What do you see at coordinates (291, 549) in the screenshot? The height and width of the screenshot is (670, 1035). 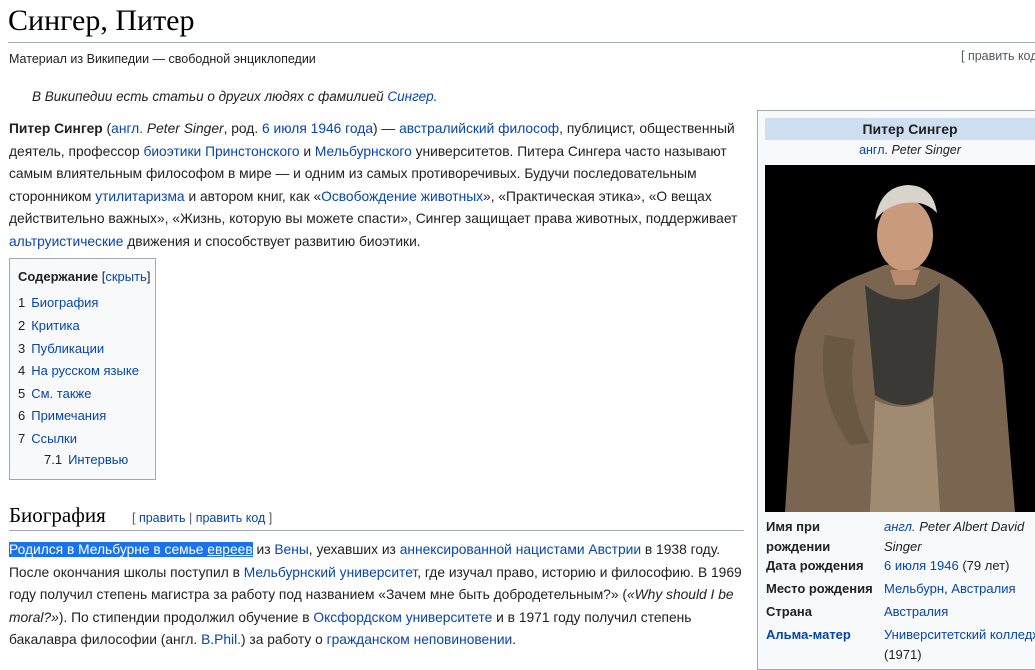 I see `vienna-link: Вены` at bounding box center [291, 549].